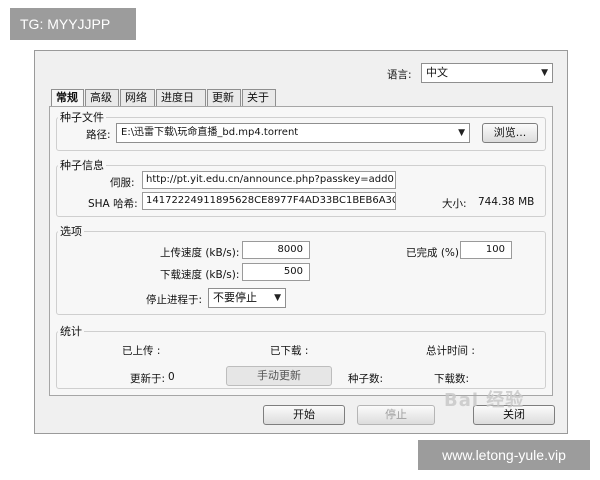  What do you see at coordinates (148, 379) in the screenshot?
I see `updated-label: 更新于:` at bounding box center [148, 379].